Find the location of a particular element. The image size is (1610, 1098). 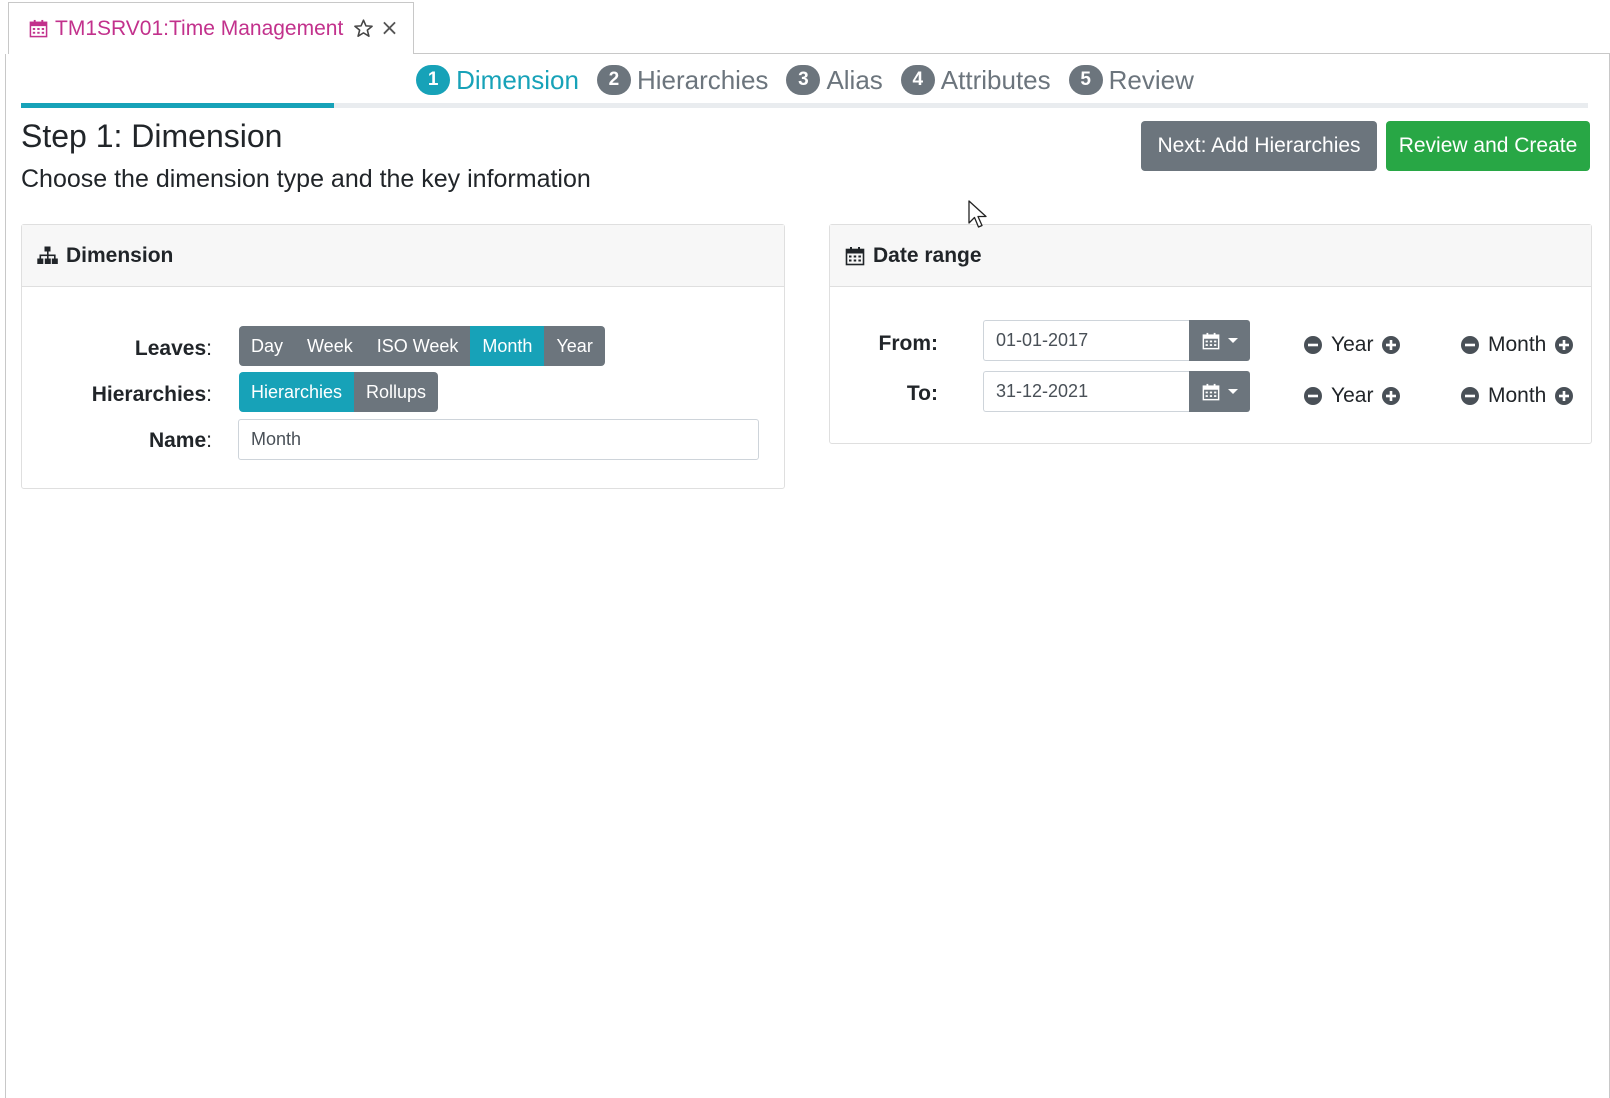

step-dimension: 1 Dimension is located at coordinates (497, 80).